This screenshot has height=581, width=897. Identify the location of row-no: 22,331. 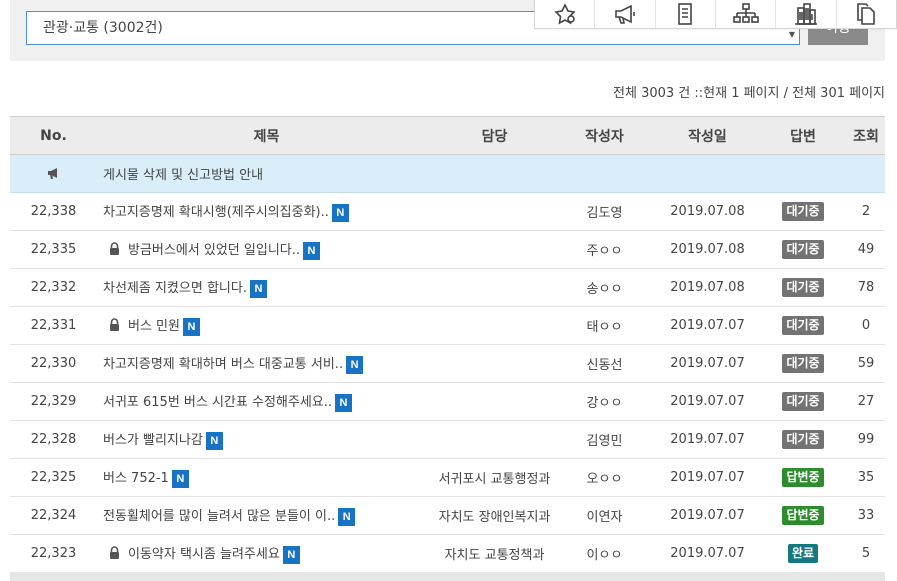
(53, 325).